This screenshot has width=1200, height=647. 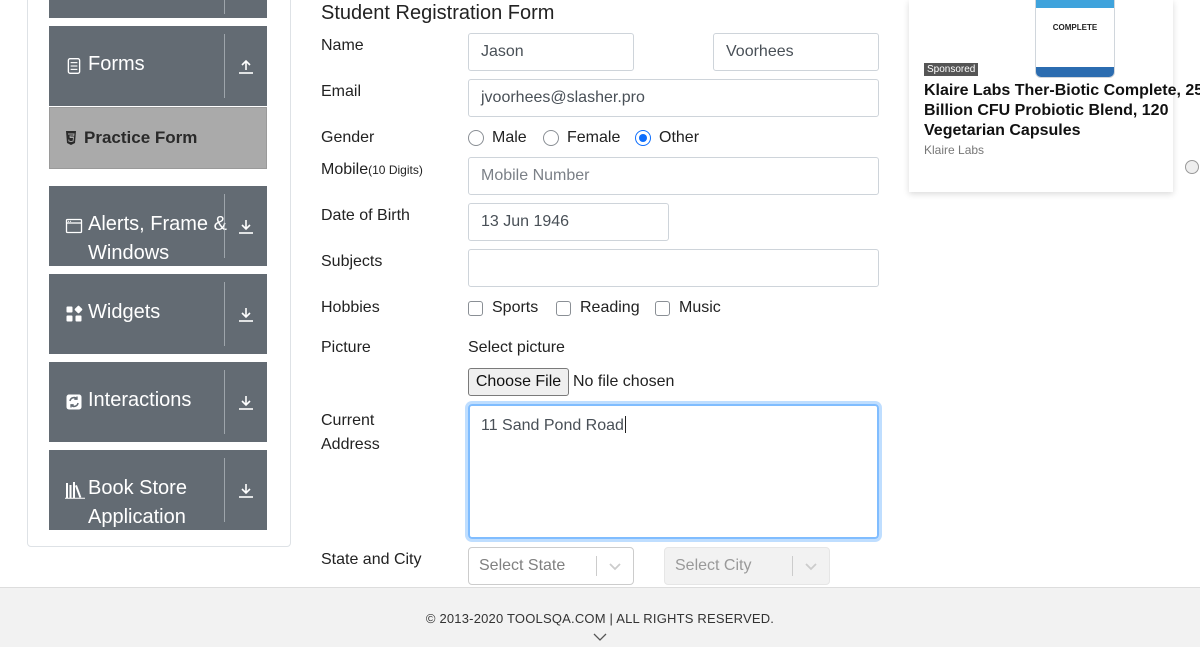 What do you see at coordinates (158, 66) in the screenshot?
I see `sidebar-group-forms: Forms` at bounding box center [158, 66].